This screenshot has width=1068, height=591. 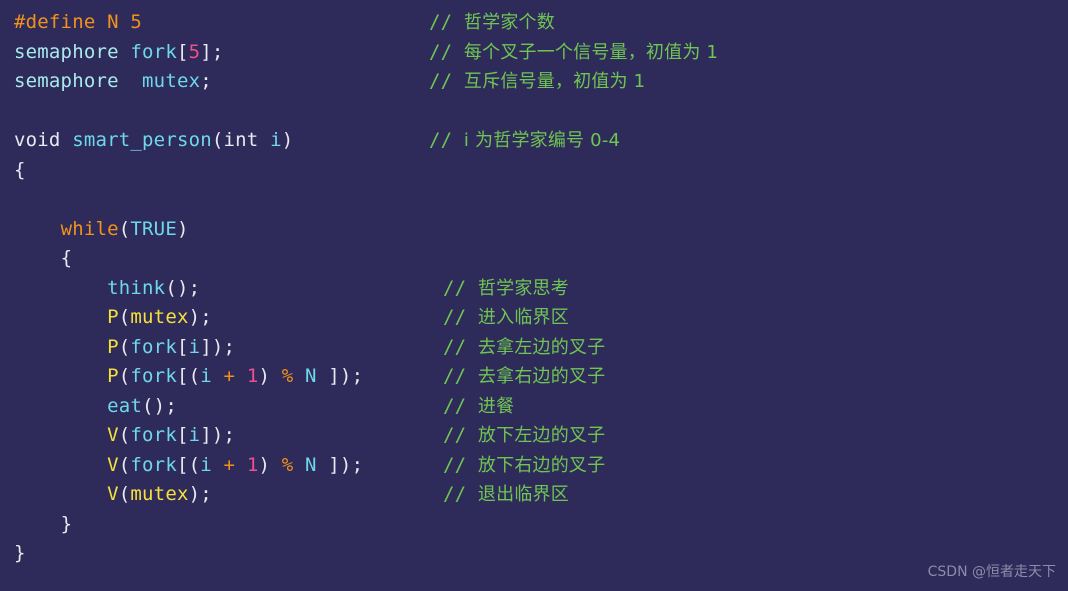 What do you see at coordinates (541, 465) in the screenshot?
I see `comment-text: 放下右边的叉子` at bounding box center [541, 465].